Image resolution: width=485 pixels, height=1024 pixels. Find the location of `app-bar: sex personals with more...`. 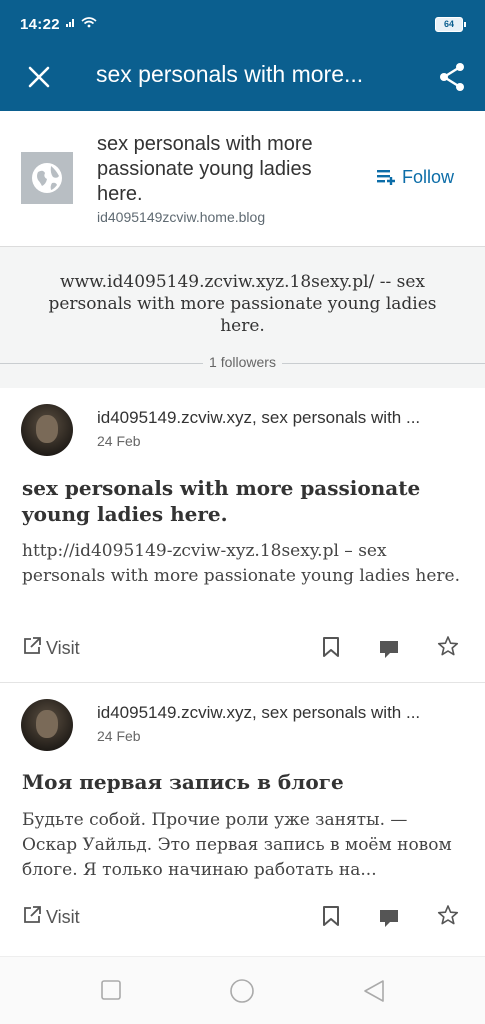

app-bar: sex personals with more... is located at coordinates (242, 79).